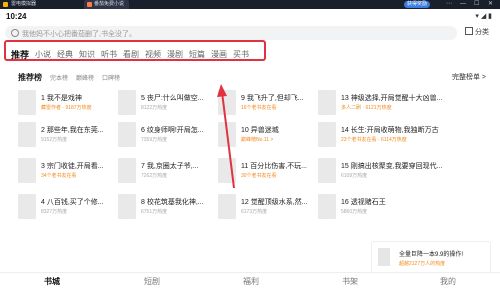  Describe the element at coordinates (52, 281) in the screenshot. I see `nav-bookstore: 书城` at that location.